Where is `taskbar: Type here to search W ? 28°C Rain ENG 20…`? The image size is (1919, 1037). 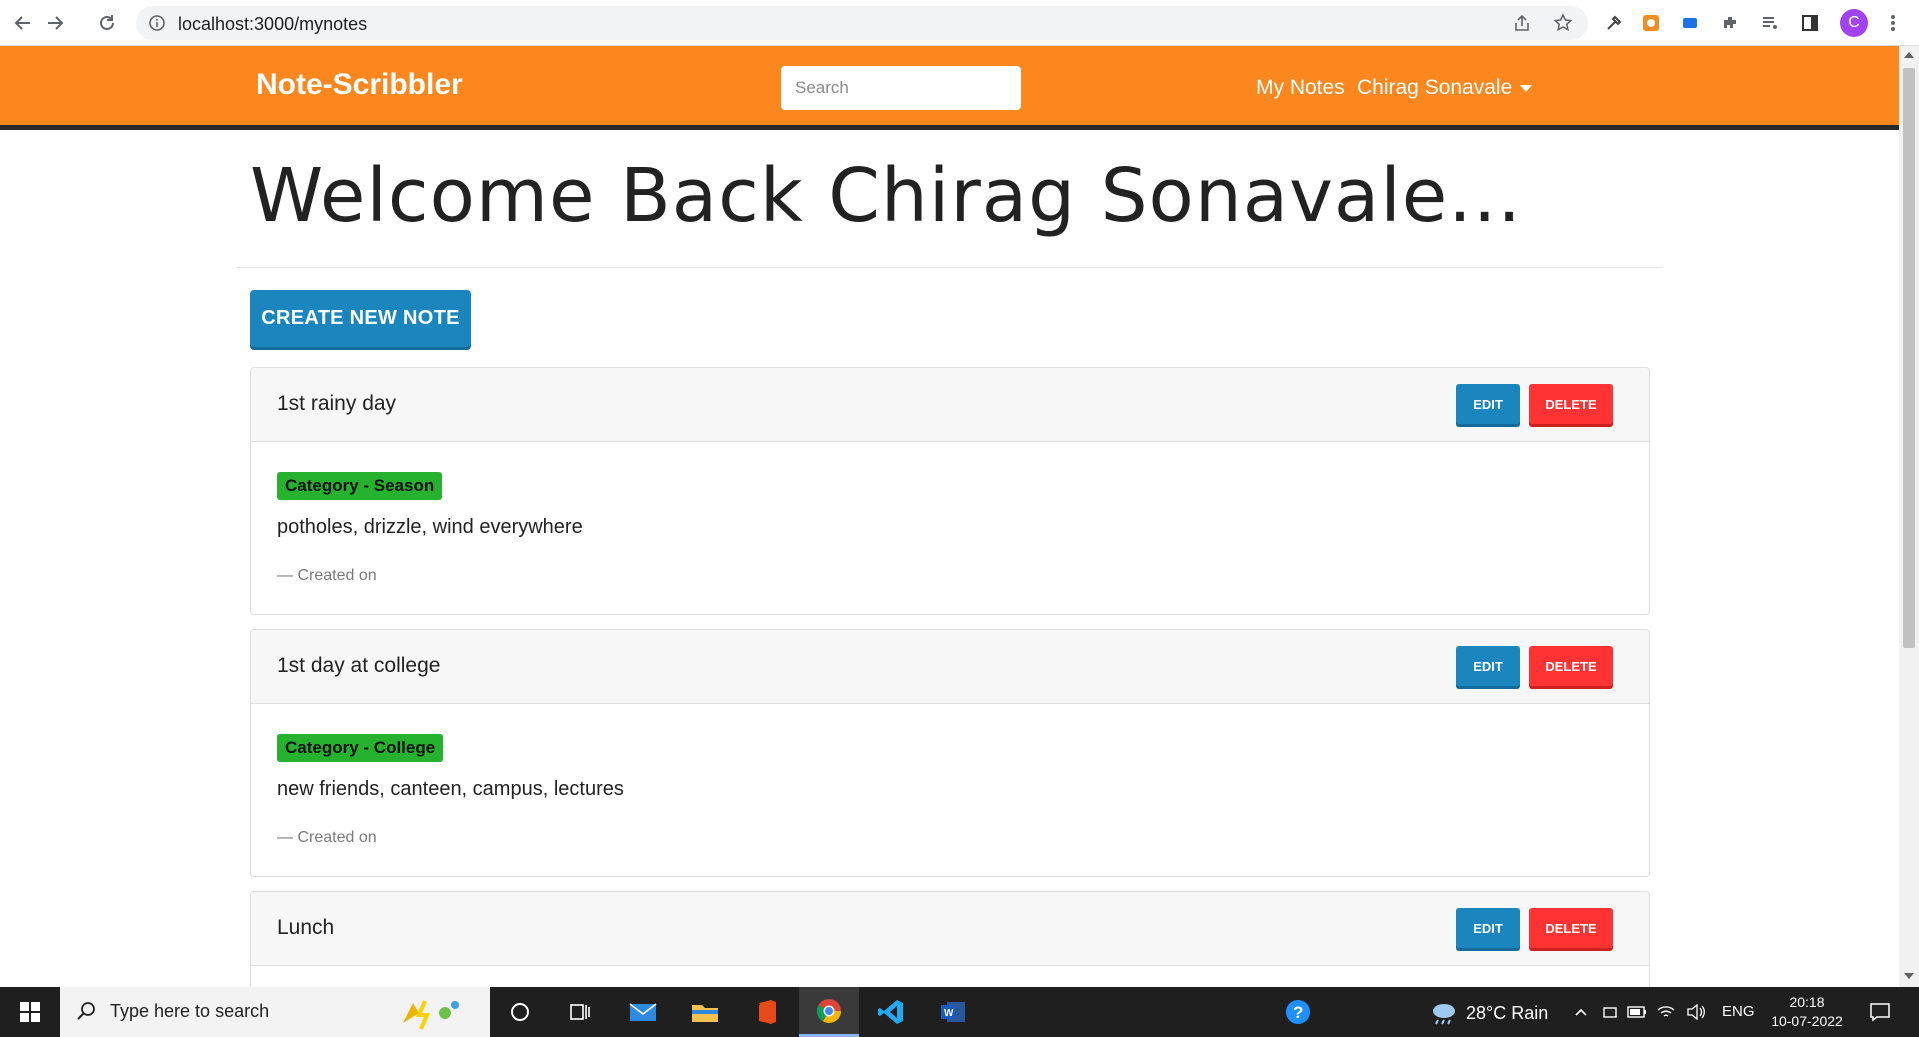 taskbar: Type here to search W ? 28°C Rain ENG 20… is located at coordinates (959, 1012).